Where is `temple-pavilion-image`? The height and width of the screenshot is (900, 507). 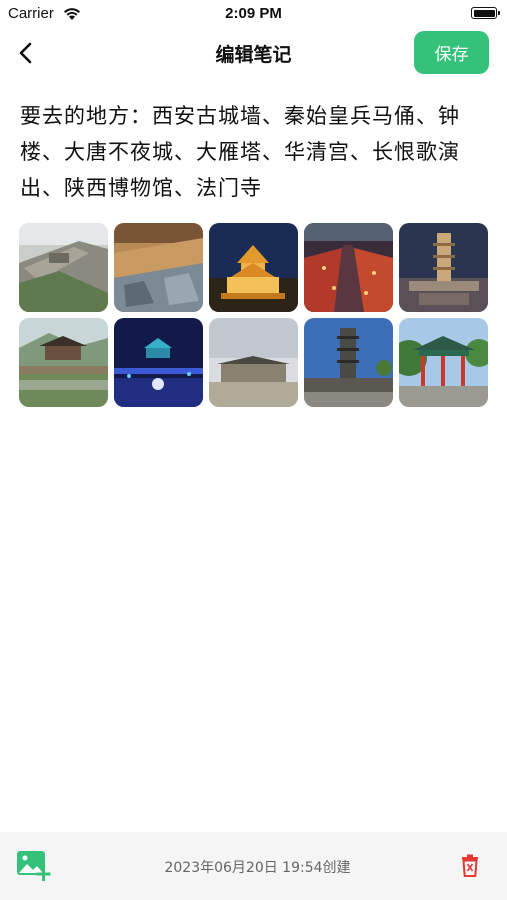 temple-pavilion-image is located at coordinates (443, 362).